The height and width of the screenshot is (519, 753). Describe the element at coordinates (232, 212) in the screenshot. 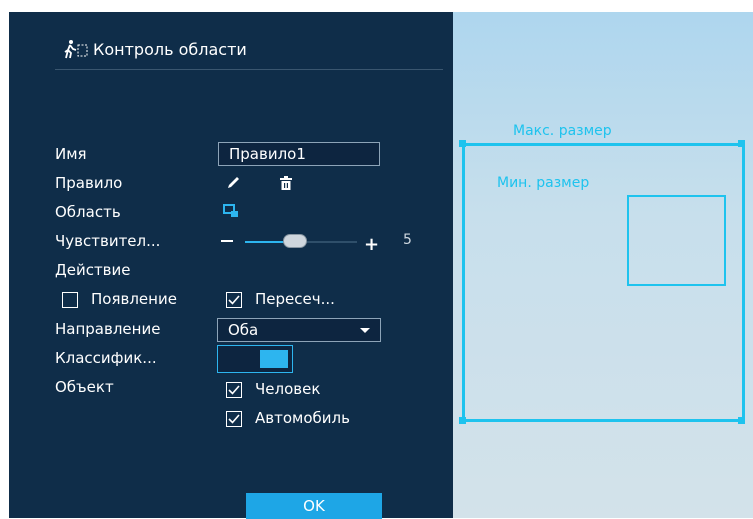

I see `draw-area-icon` at that location.